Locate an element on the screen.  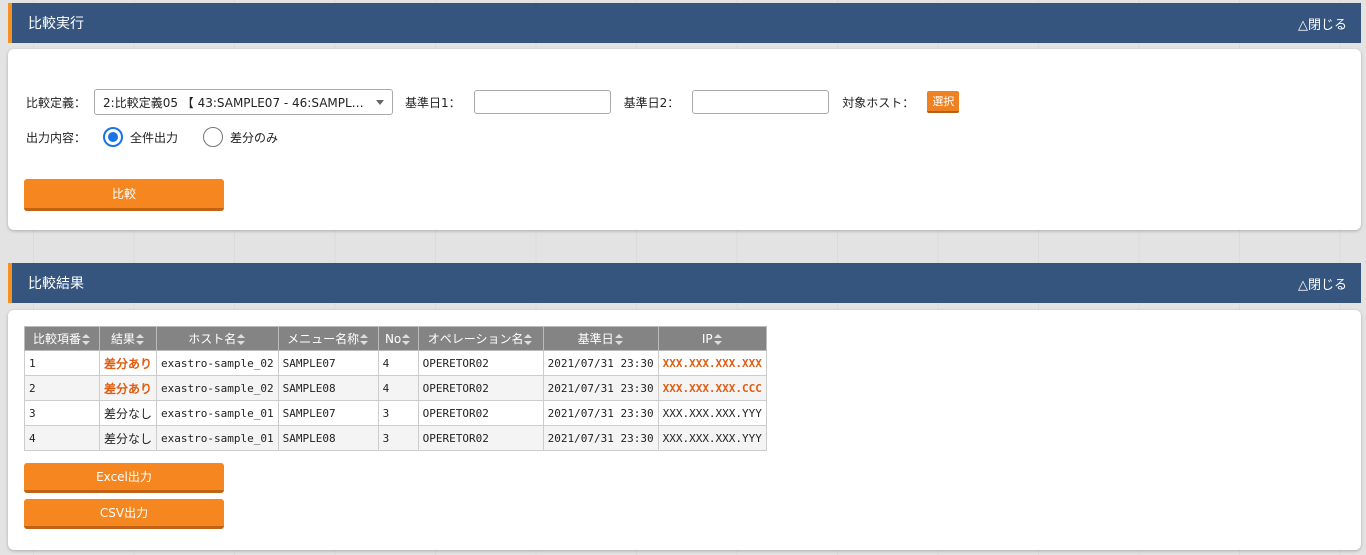
cell-compare-no: 4 is located at coordinates (62, 438).